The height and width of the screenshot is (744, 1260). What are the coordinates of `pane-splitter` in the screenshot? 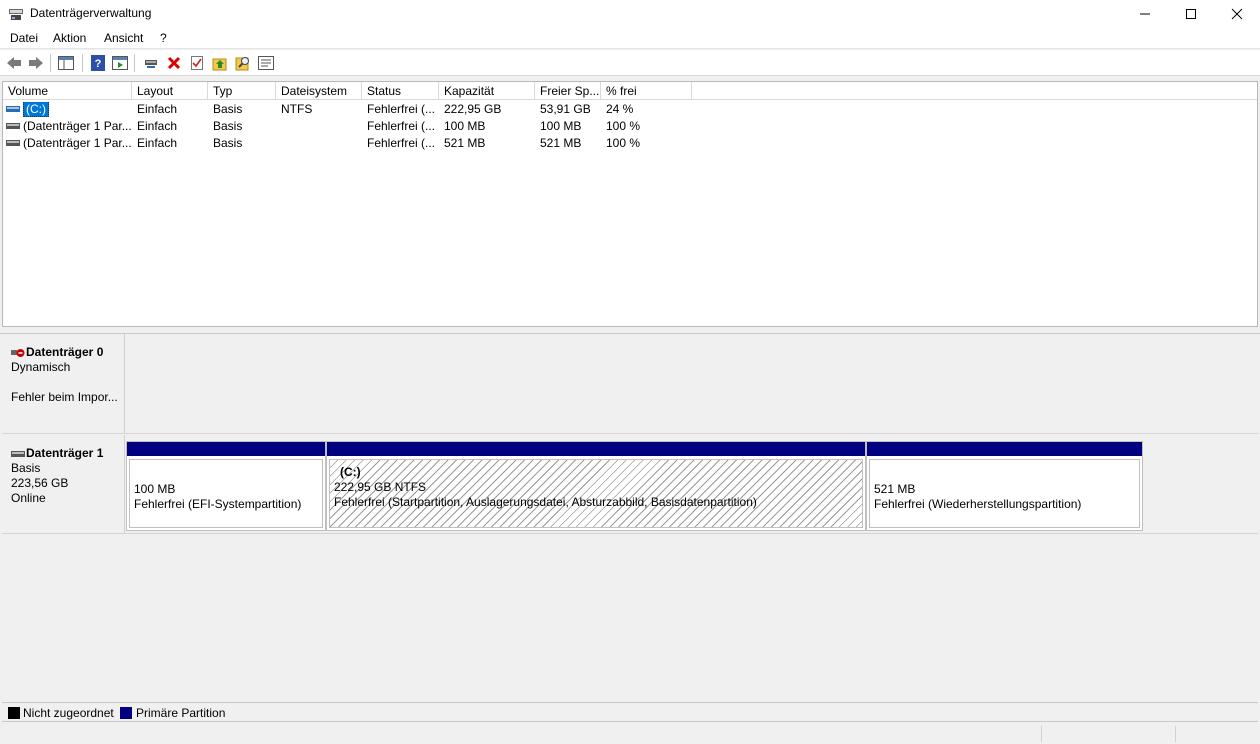 It's located at (630, 330).